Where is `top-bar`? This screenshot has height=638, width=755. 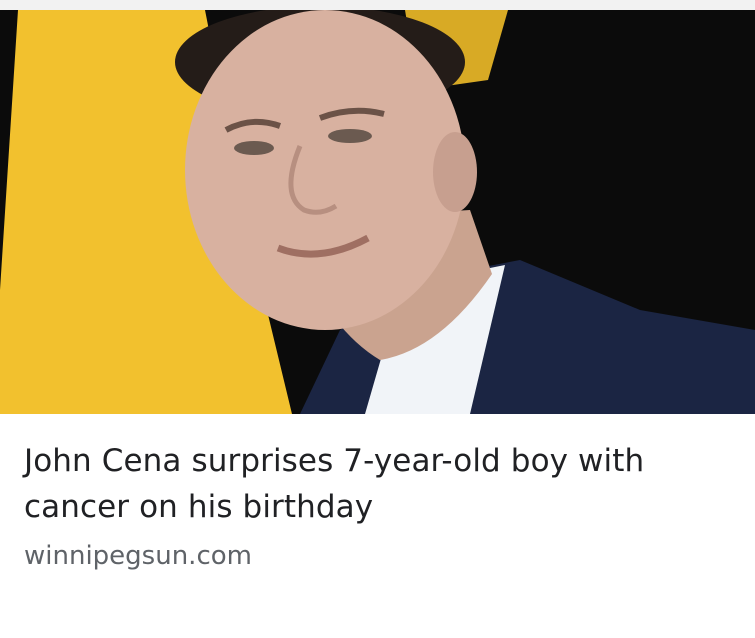
top-bar is located at coordinates (377, 5).